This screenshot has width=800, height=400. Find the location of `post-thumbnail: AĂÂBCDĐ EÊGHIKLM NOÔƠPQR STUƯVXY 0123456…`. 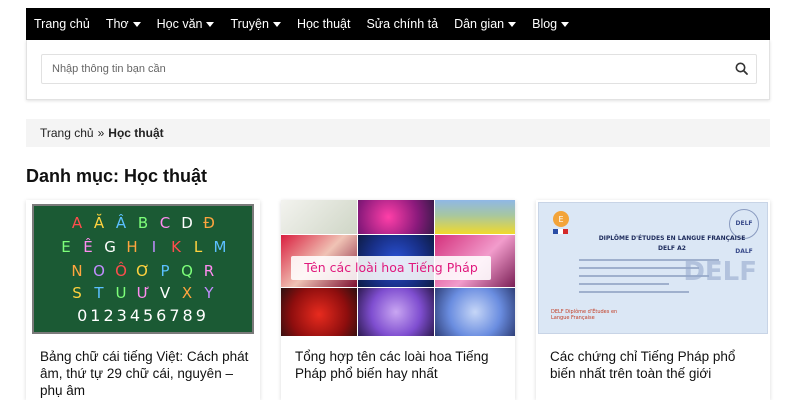

post-thumbnail: AĂÂBCDĐ EÊGHIKLM NOÔƠPQR STUƯVXY 0123456… is located at coordinates (143, 268).